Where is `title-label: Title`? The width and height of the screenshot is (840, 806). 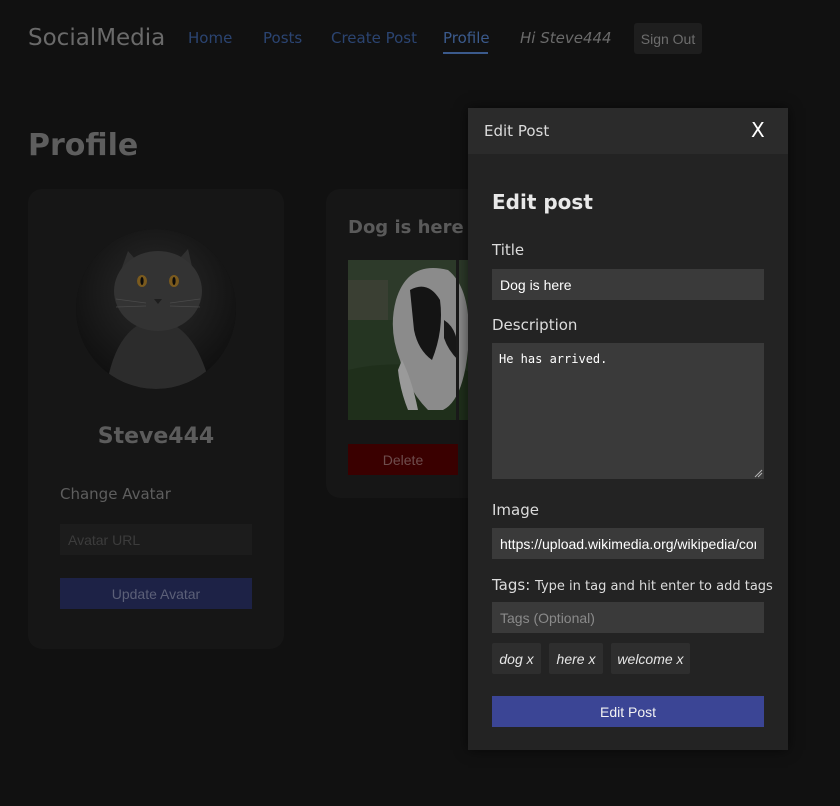
title-label: Title is located at coordinates (508, 250).